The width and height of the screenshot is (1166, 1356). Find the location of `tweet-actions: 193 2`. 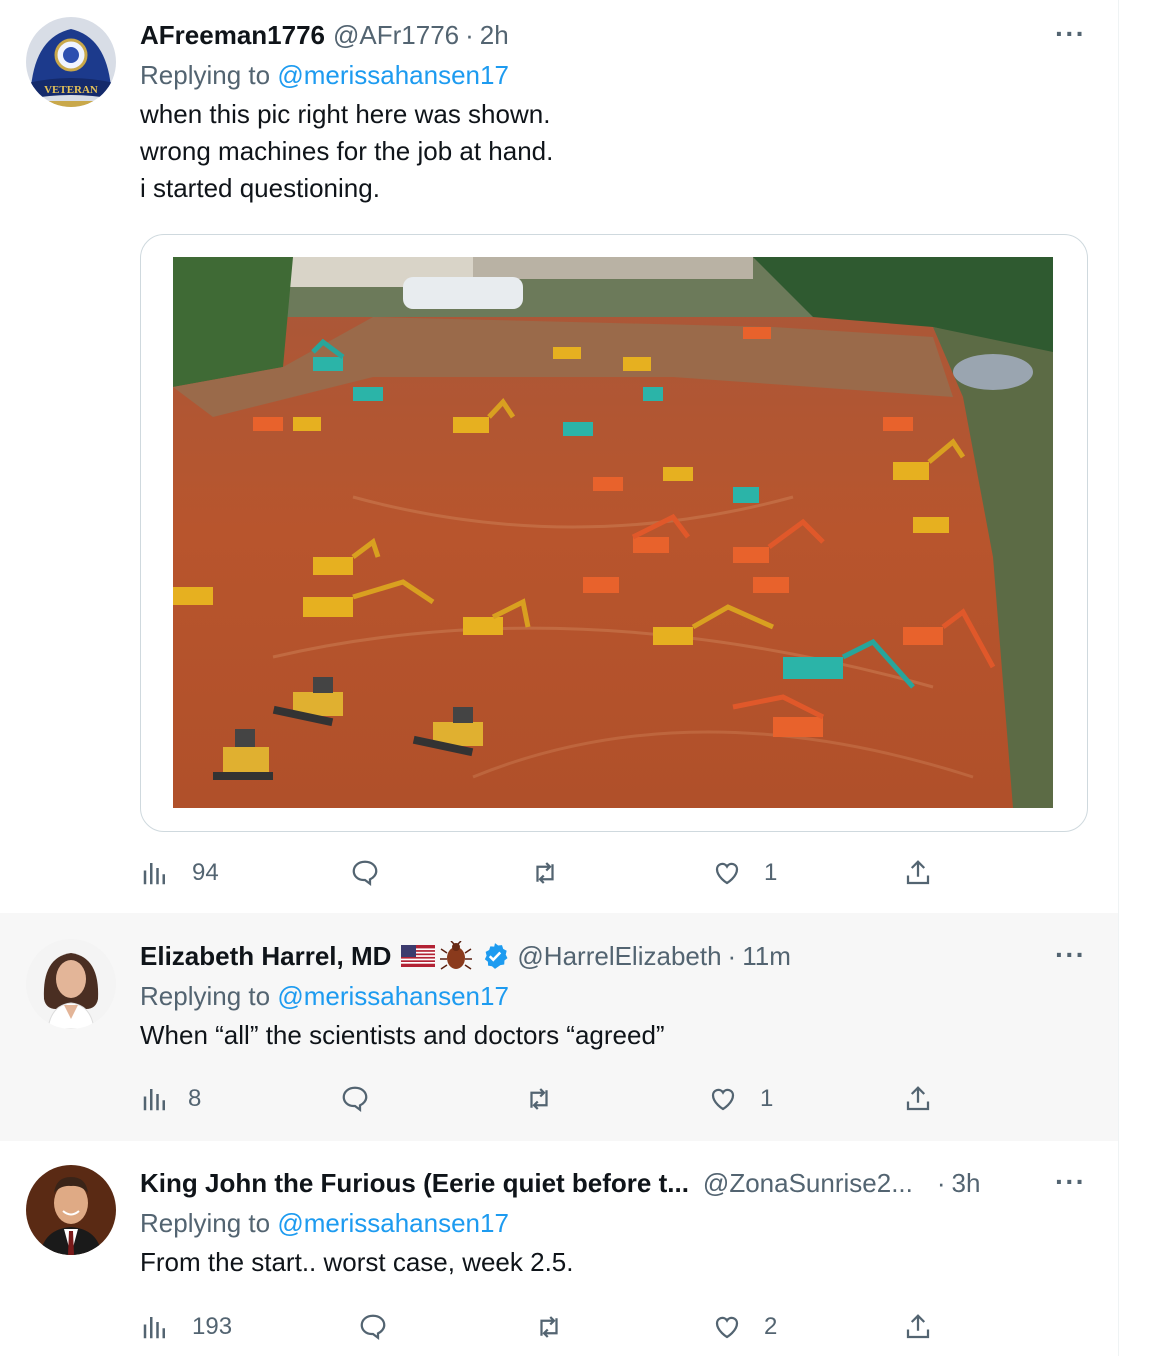

tweet-actions: 193 2 is located at coordinates (540, 1327).